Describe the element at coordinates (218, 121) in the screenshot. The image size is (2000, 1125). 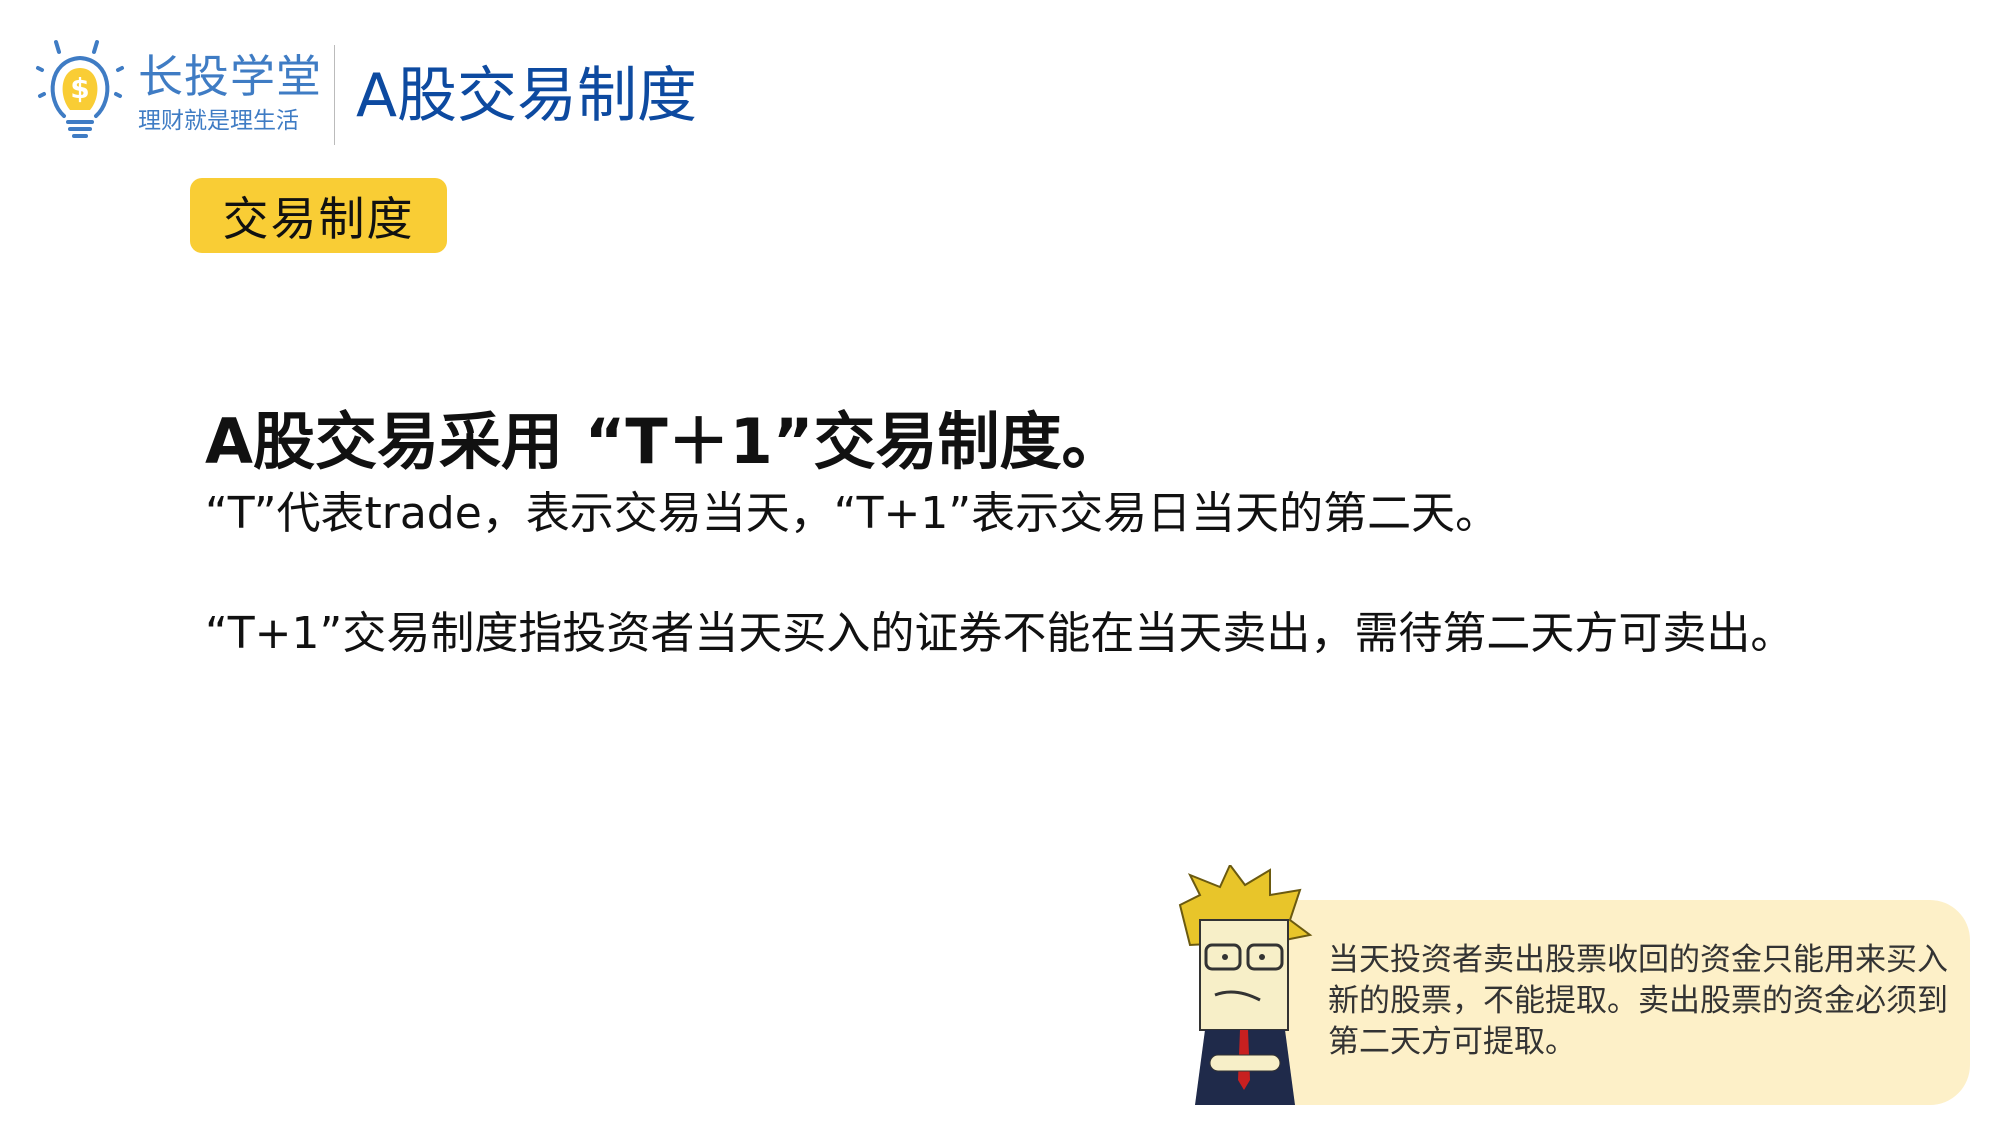
I see `brand-slogan: 理财就是理生活` at that location.